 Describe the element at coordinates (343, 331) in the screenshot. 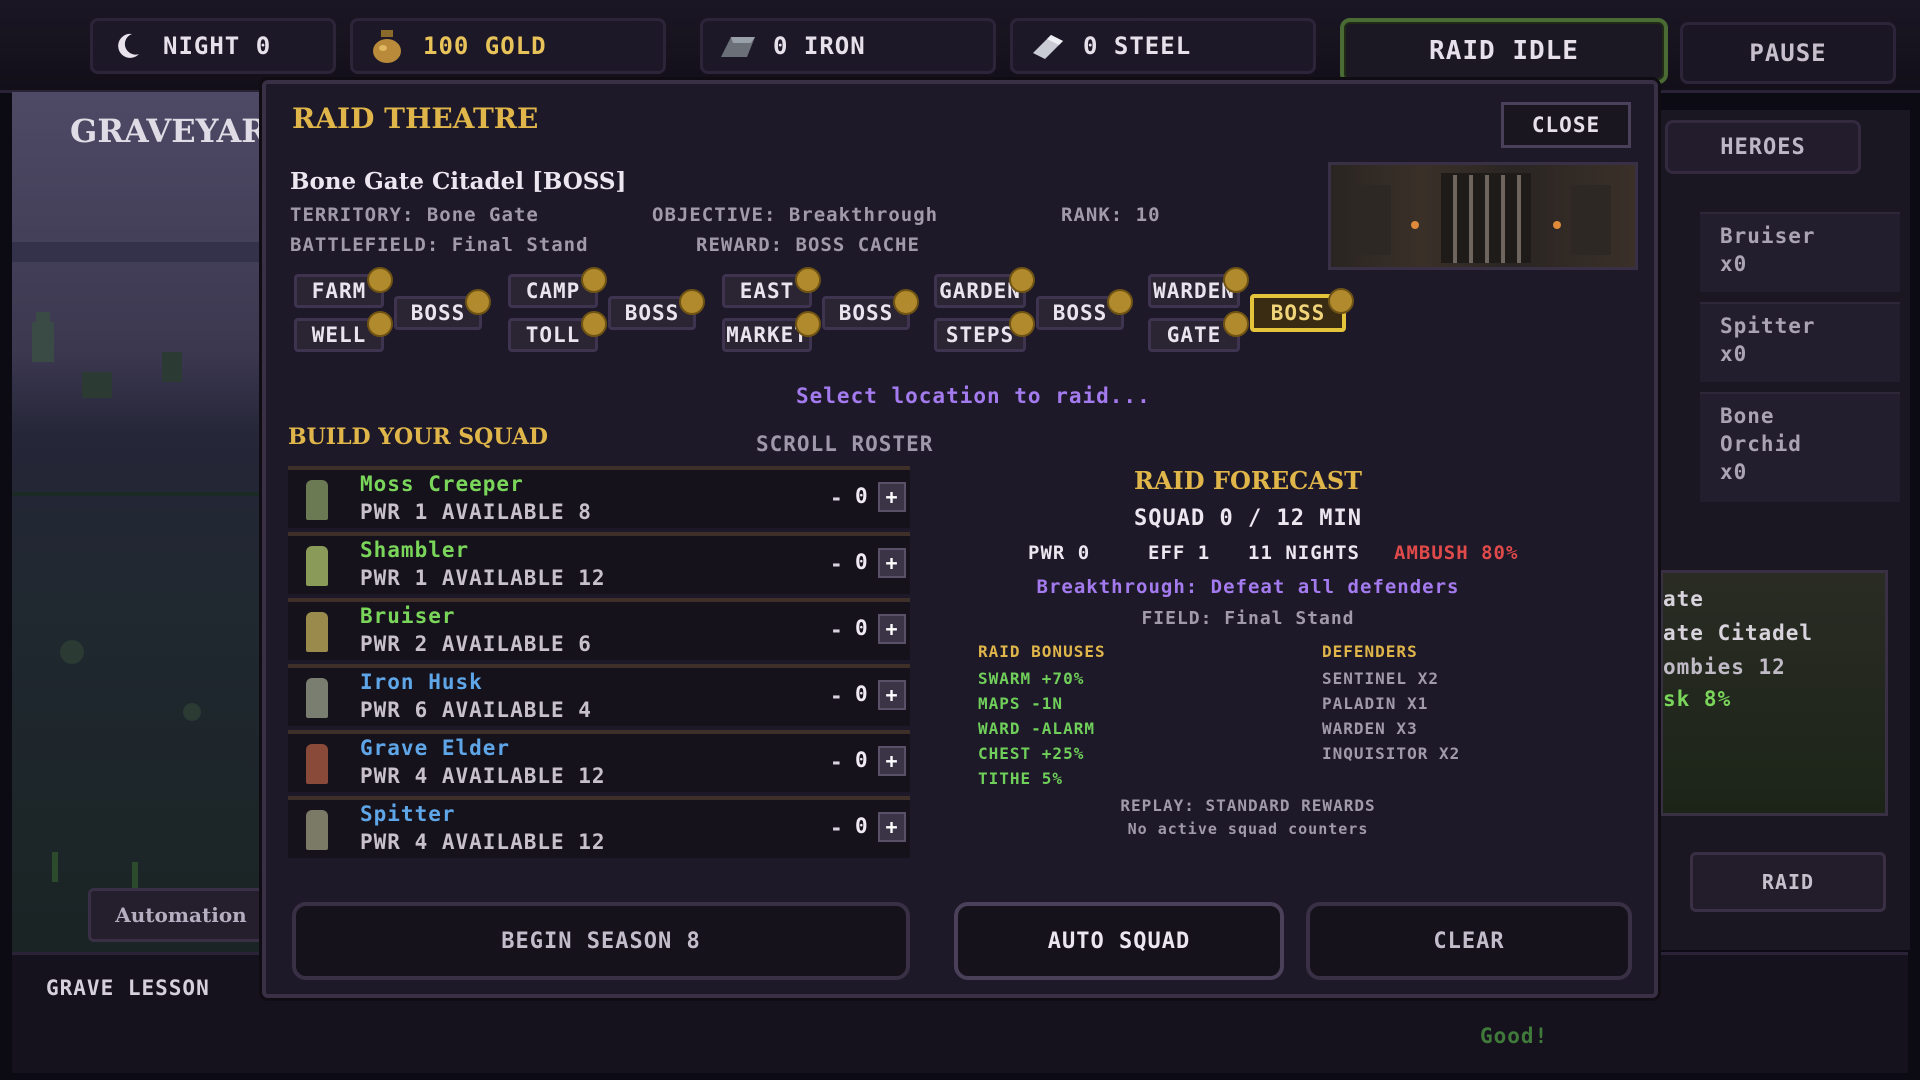

I see `location-well: WELL` at that location.